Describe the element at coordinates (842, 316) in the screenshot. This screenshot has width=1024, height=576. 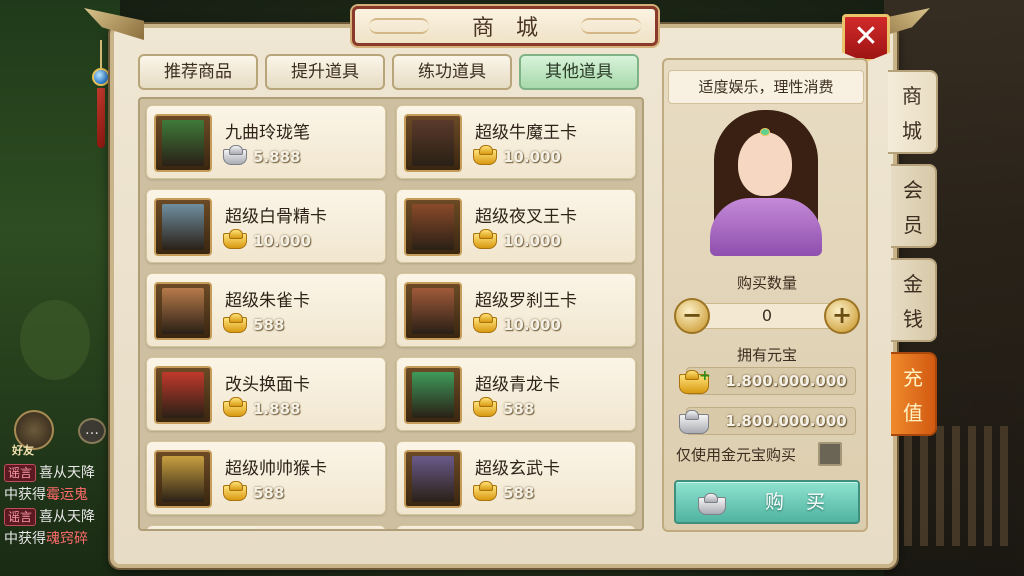
I see `increase-quantity-button: +` at that location.